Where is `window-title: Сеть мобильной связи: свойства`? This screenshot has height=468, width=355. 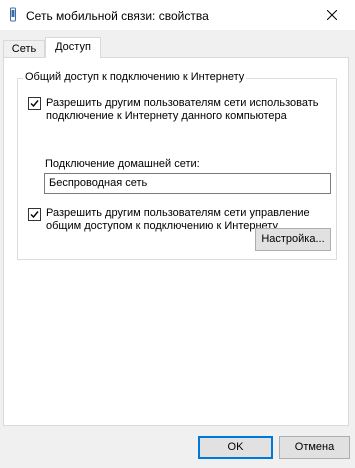 window-title: Сеть мобильной связи: свойства is located at coordinates (117, 16).